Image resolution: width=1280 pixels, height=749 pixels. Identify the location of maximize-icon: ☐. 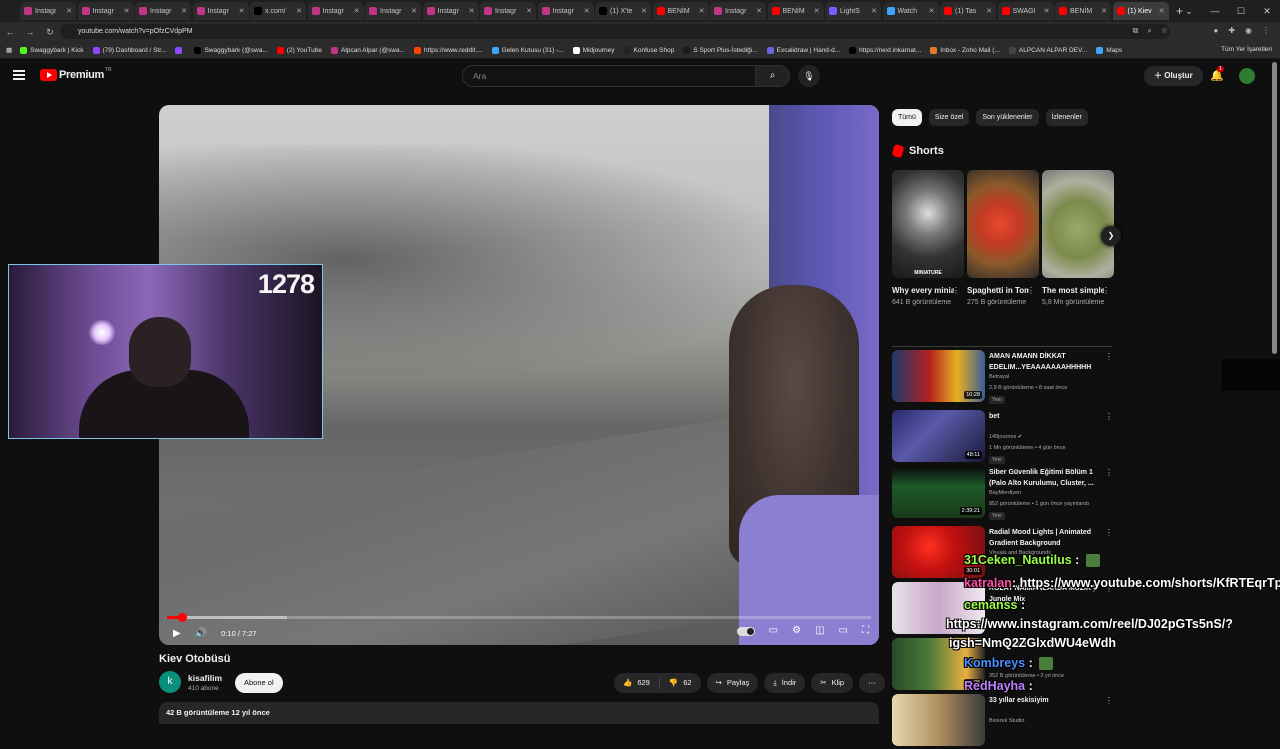
(1241, 11).